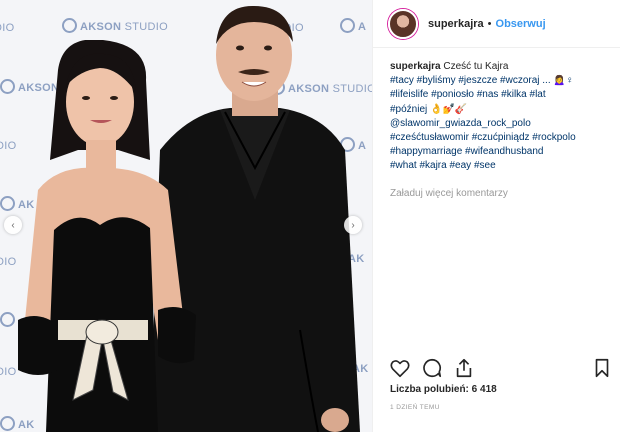 The image size is (620, 432). I want to click on comment-icon, so click(432, 368).